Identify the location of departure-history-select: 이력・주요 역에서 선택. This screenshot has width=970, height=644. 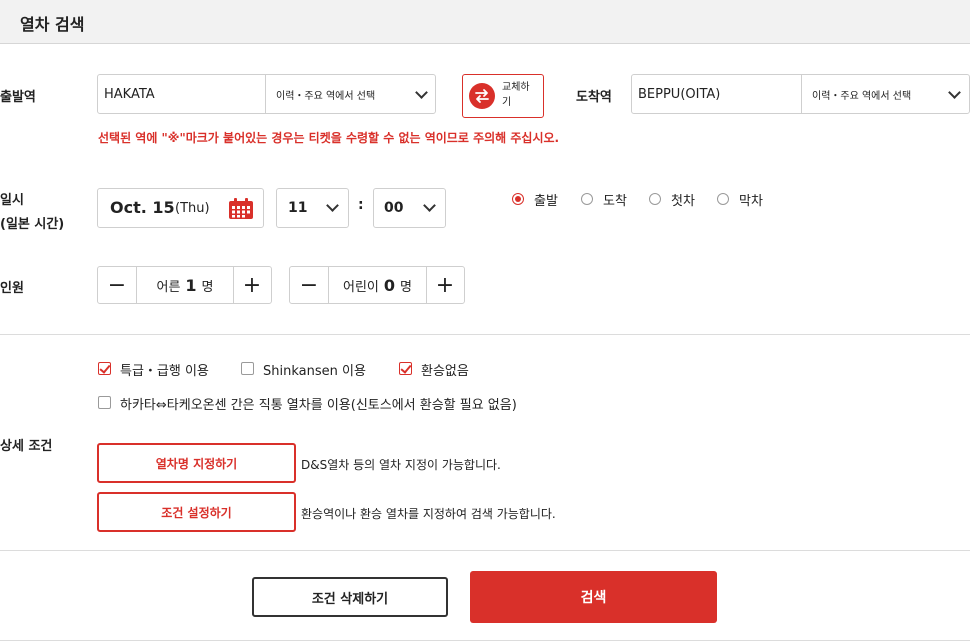
(355, 94).